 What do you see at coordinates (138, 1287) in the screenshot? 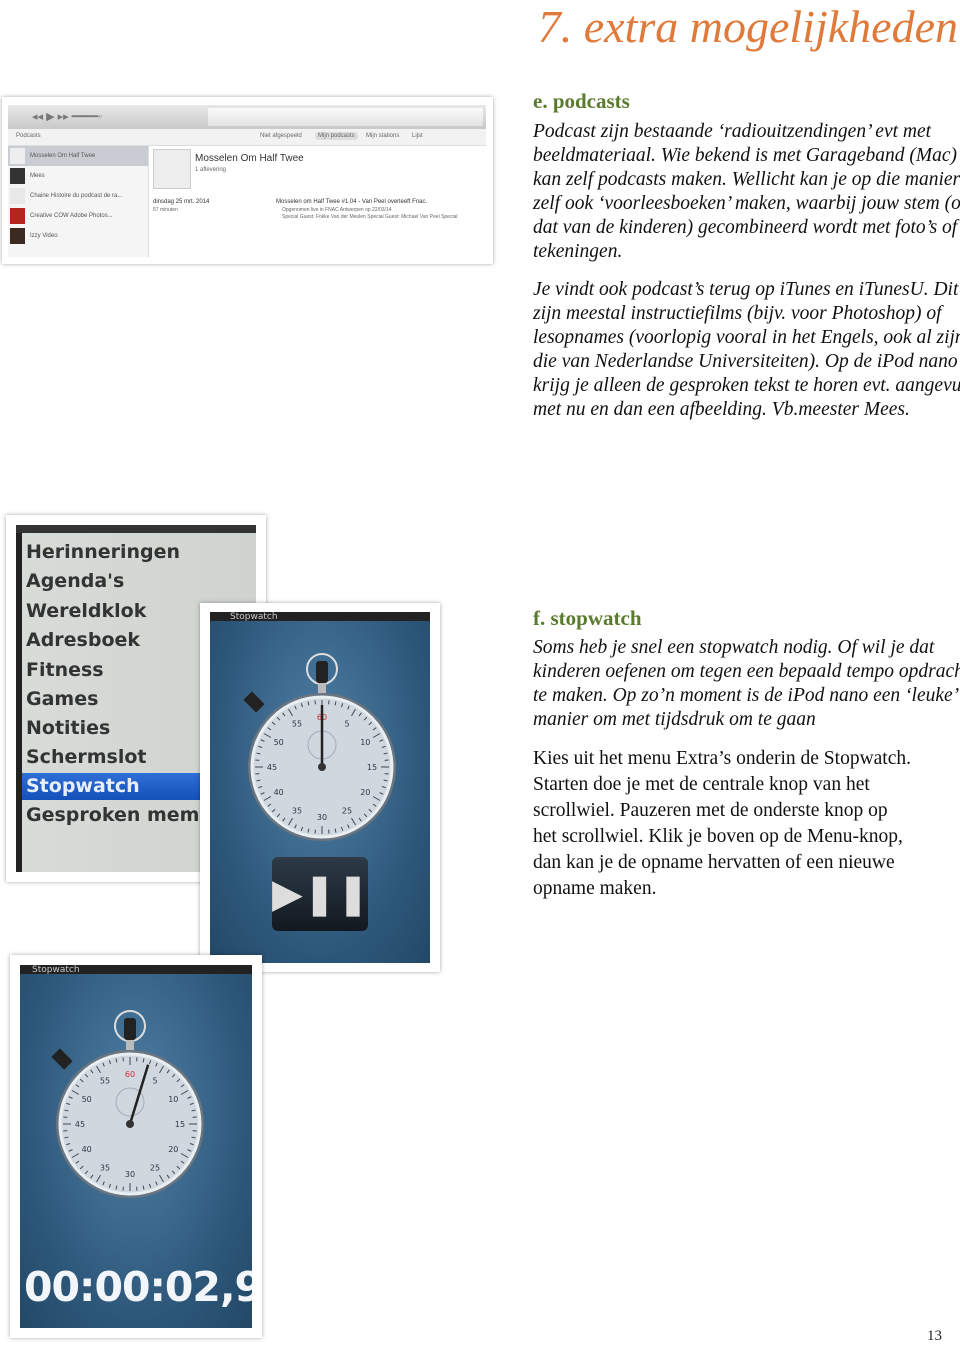
I see `elapsed-time: 00:00:02,9` at bounding box center [138, 1287].